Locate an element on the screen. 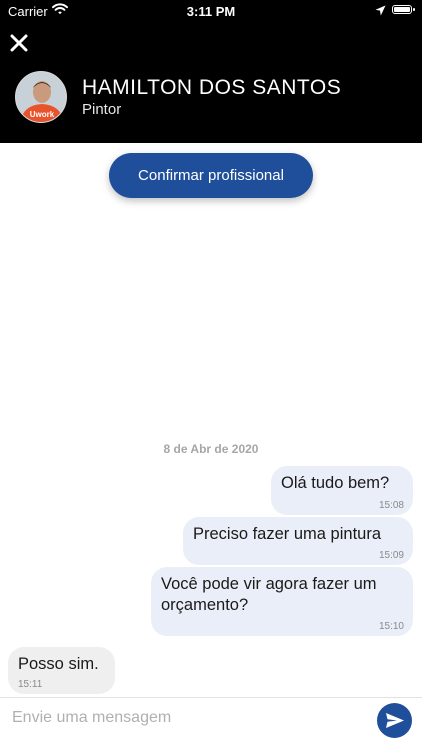  message-text: Olá tudo bem? is located at coordinates (335, 483).